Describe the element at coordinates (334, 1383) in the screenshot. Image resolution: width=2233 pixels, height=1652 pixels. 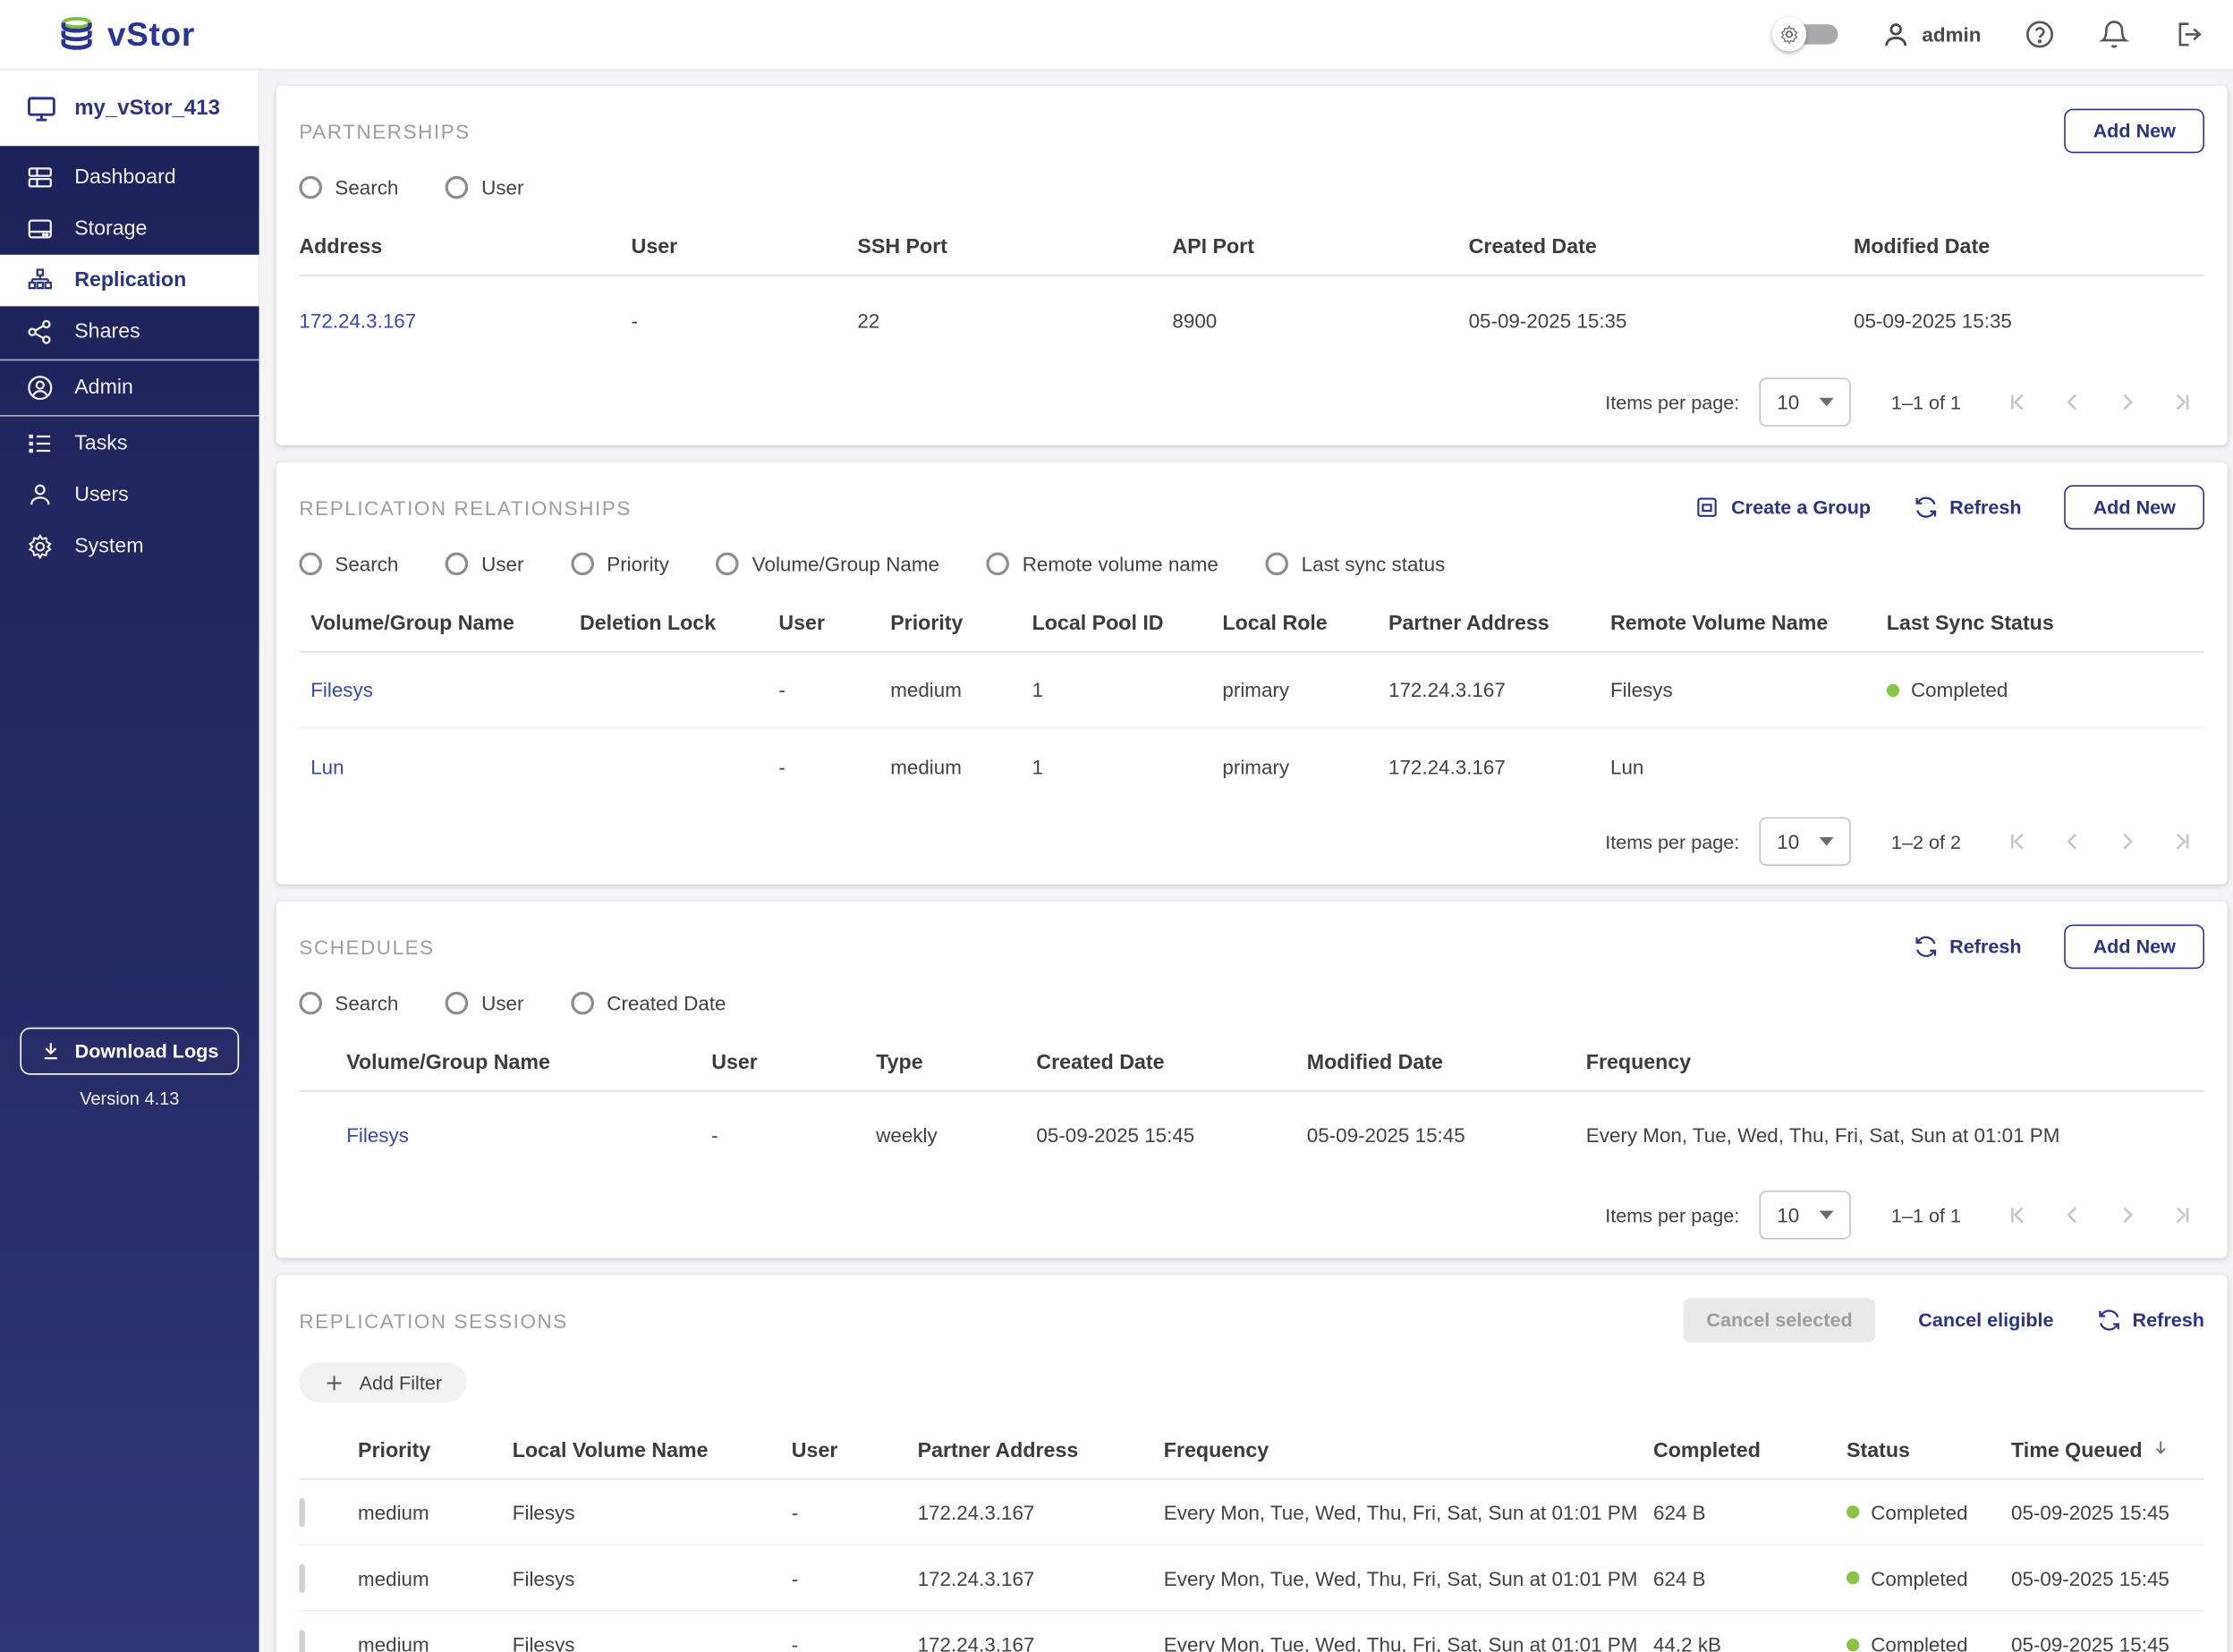
I see `plus-icon` at that location.